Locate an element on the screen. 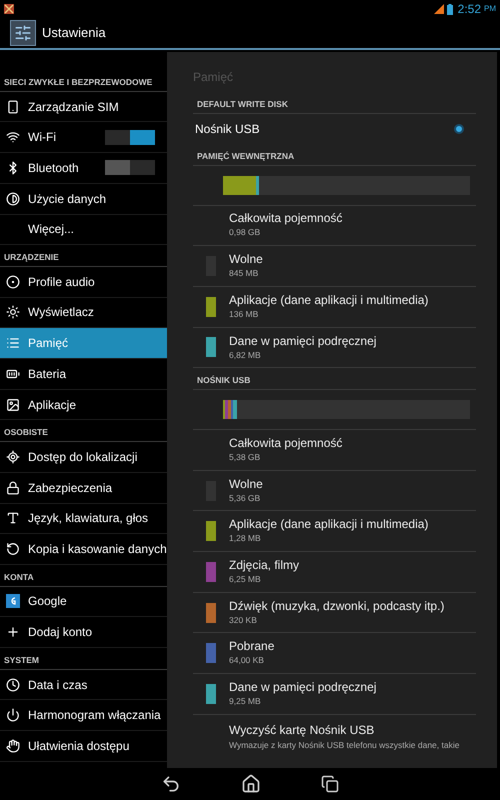 Image resolution: width=500 pixels, height=800 pixels. signal-icon is located at coordinates (439, 9).